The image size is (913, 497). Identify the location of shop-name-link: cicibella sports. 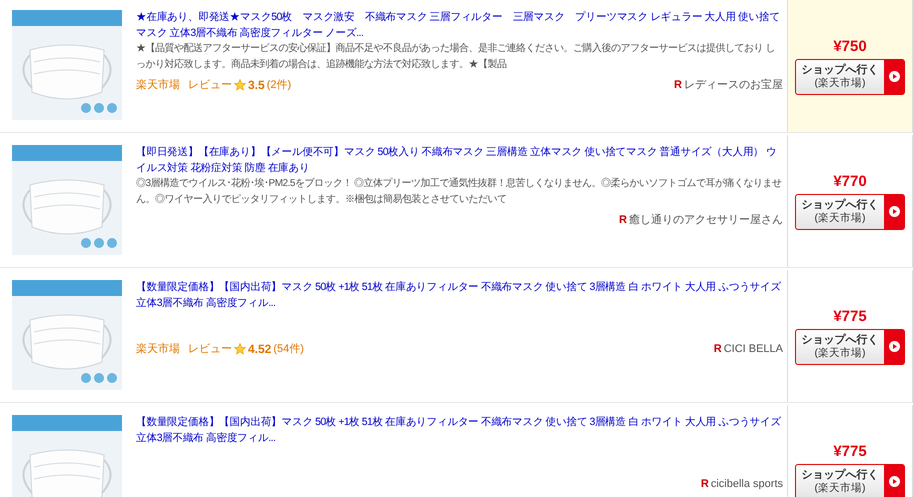
(746, 484).